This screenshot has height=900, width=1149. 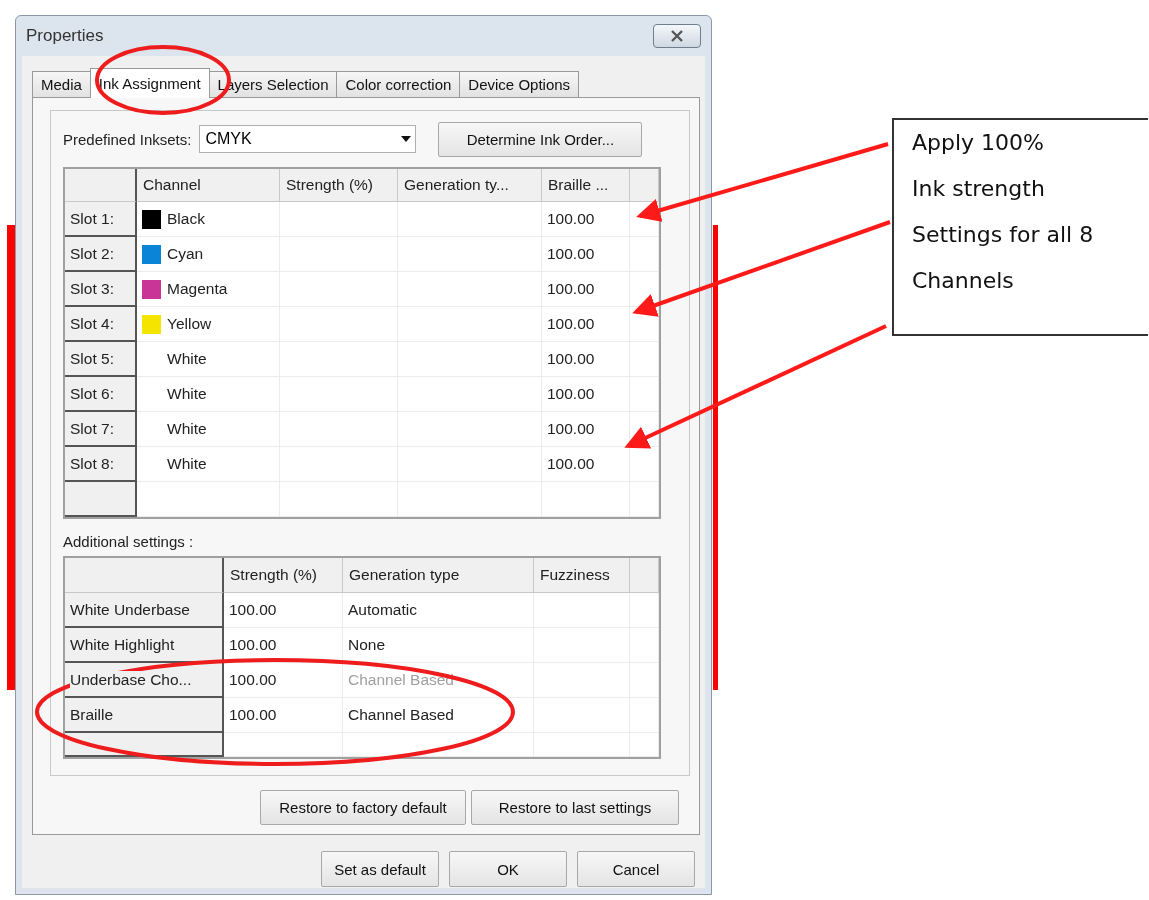 I want to click on tab: Device Options, so click(x=519, y=84).